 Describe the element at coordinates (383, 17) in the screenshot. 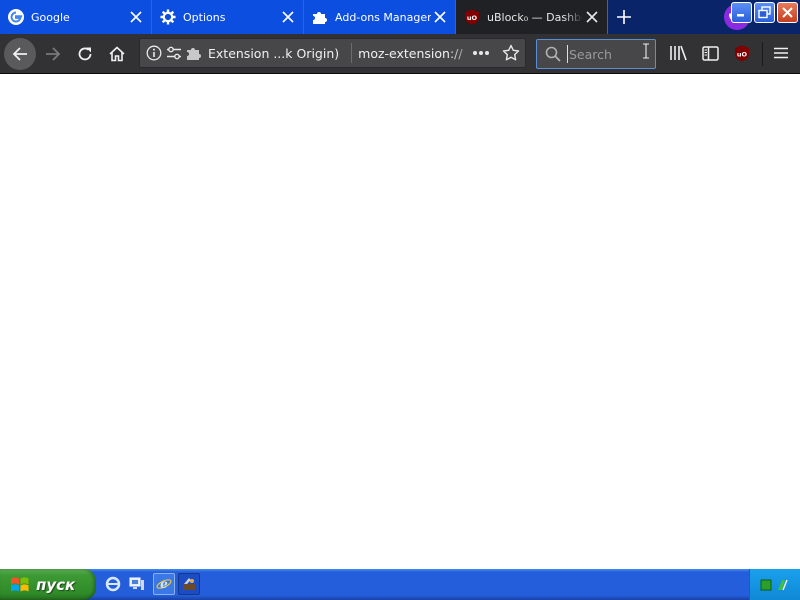

I see `tab-label: Add-ons Manager` at that location.